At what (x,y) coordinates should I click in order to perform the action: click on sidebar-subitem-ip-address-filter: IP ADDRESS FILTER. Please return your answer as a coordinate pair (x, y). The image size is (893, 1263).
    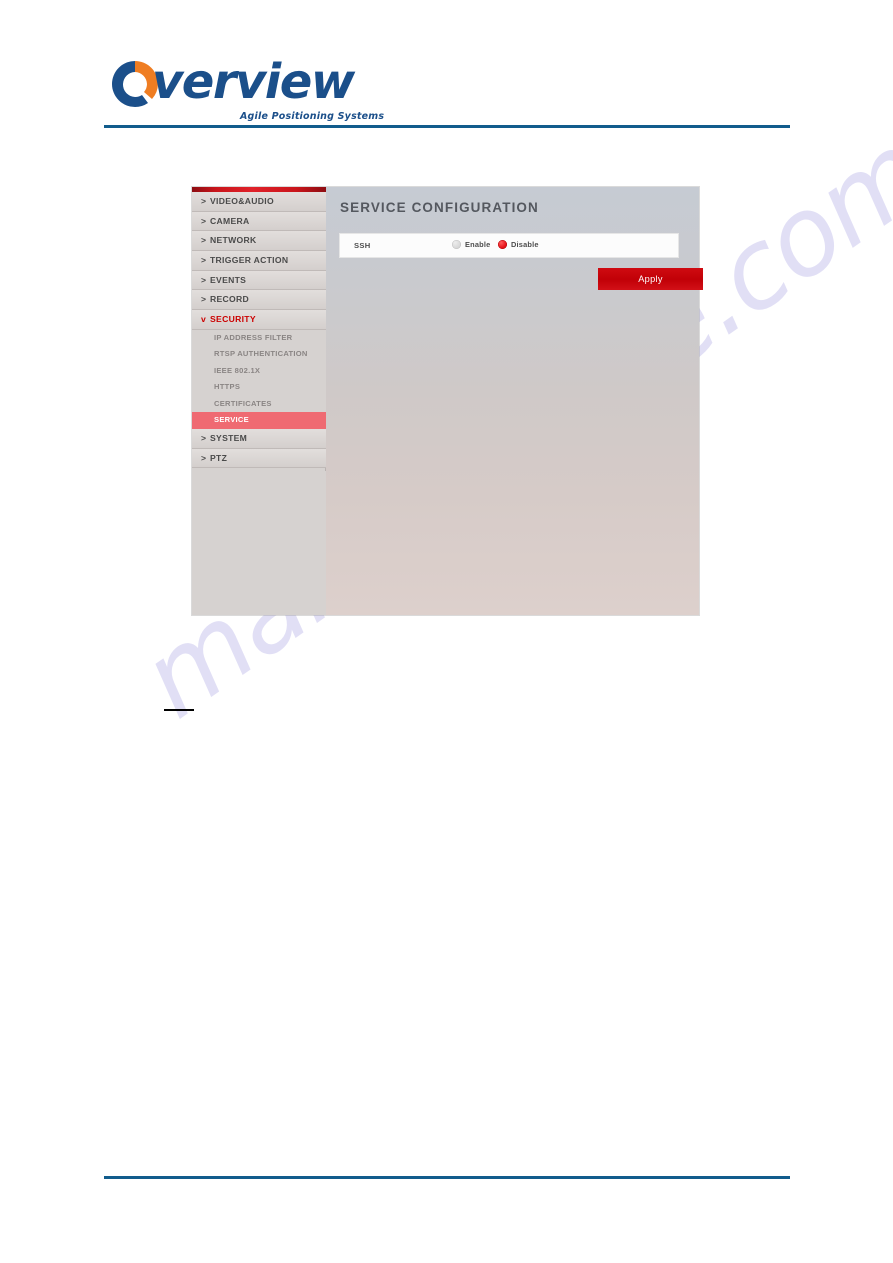
    Looking at the image, I should click on (259, 338).